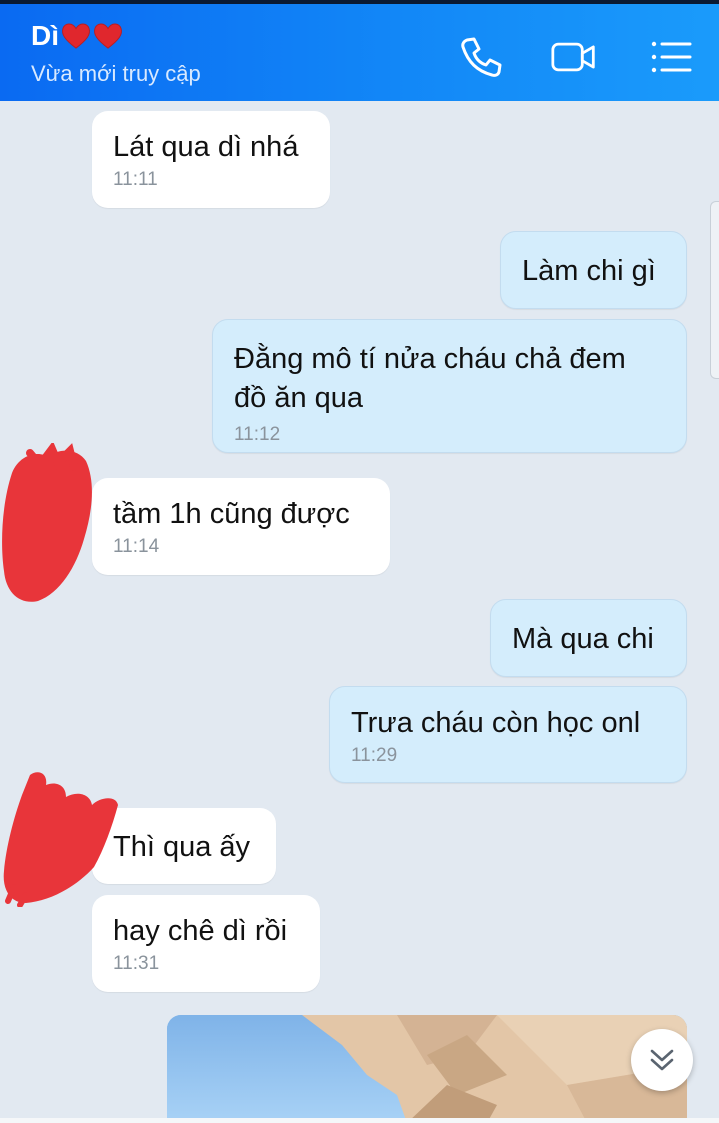 This screenshot has height=1123, width=719. Describe the element at coordinates (182, 847) in the screenshot. I see `message-text: Thì qua ấy` at that location.